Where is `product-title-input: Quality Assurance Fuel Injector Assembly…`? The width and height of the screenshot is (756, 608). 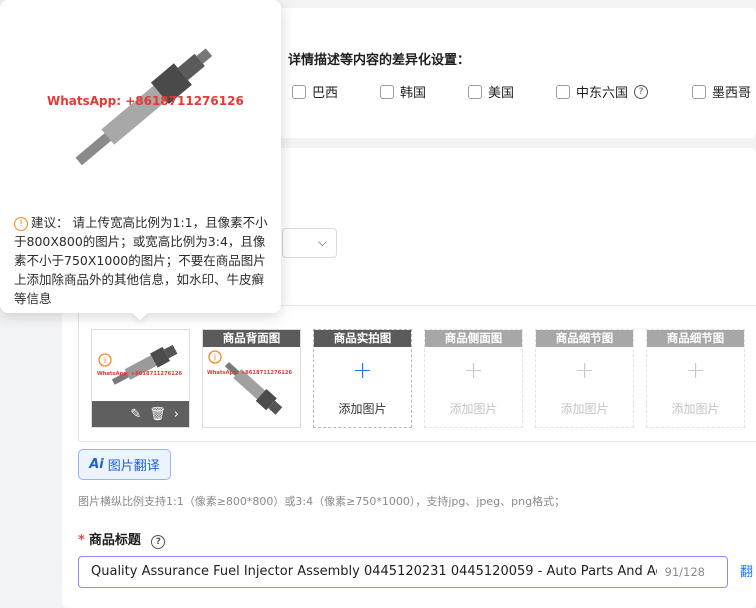
product-title-input: Quality Assurance Fuel Injector Assembly… is located at coordinates (403, 572).